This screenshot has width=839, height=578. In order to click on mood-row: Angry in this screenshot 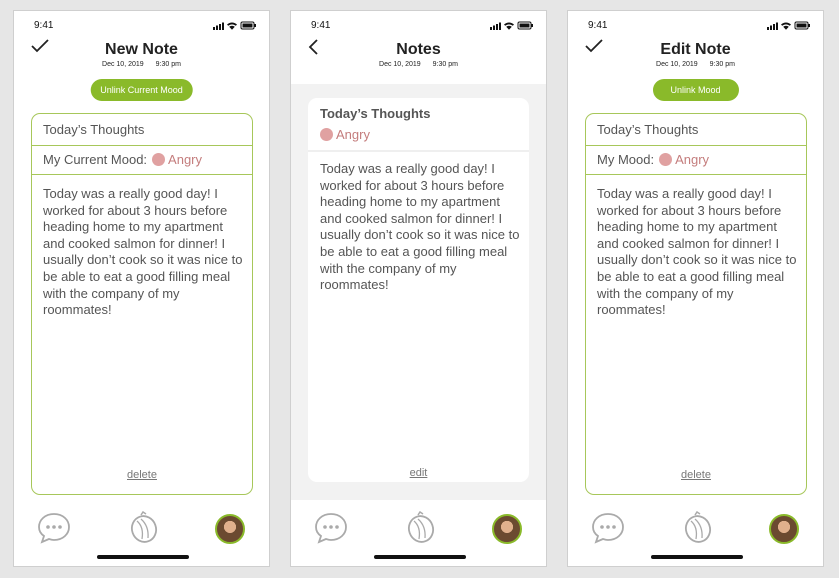, I will do `click(345, 134)`.